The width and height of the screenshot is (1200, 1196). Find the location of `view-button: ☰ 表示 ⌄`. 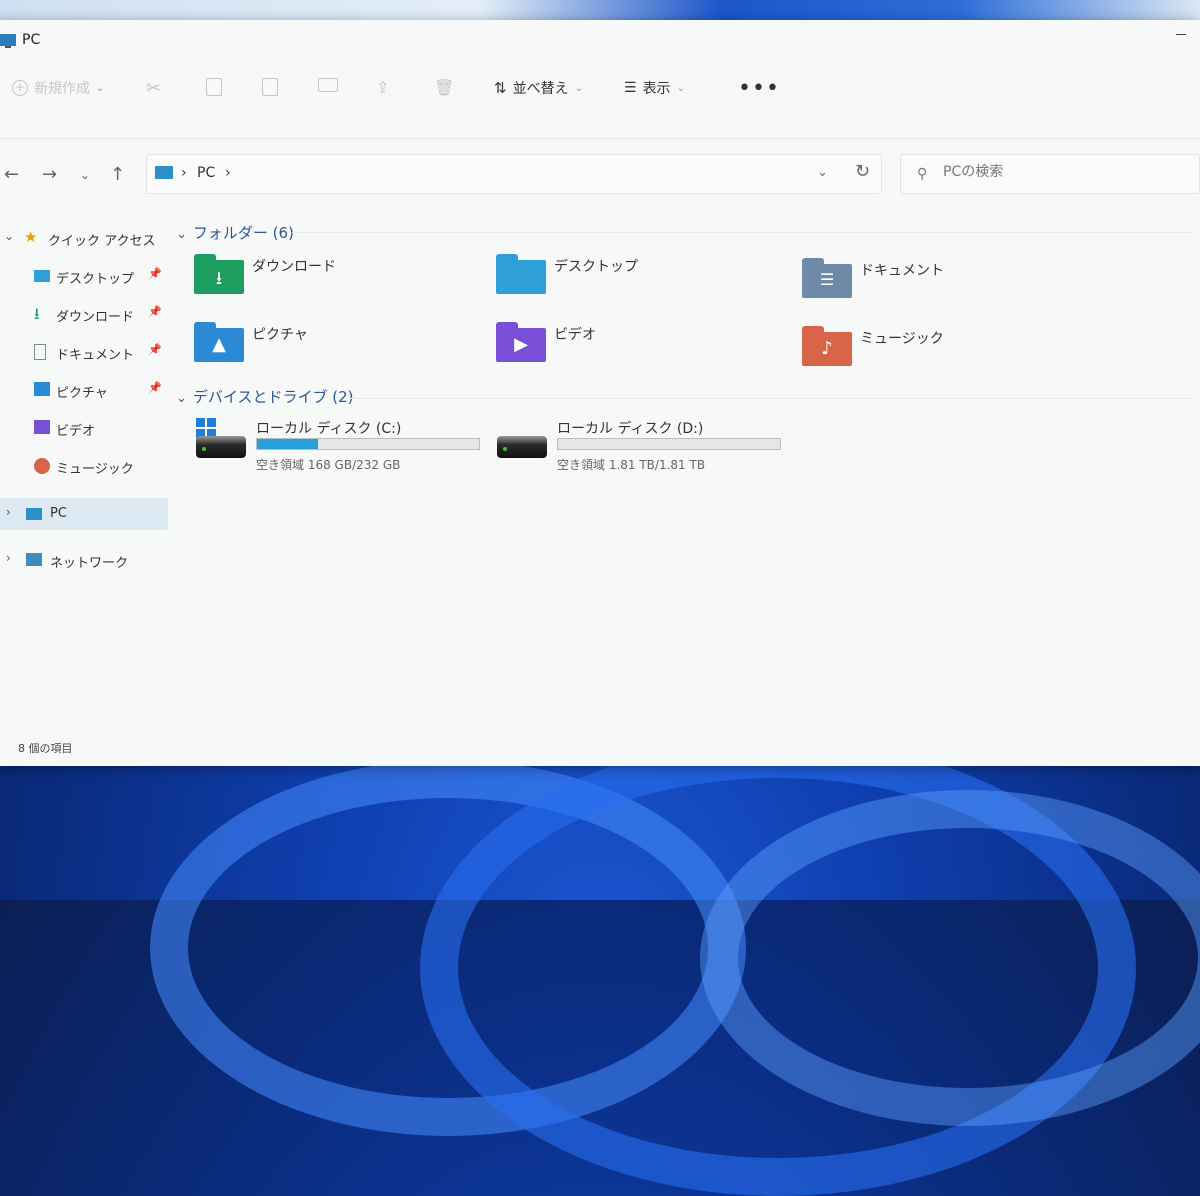

view-button: ☰ 表示 ⌄ is located at coordinates (654, 88).